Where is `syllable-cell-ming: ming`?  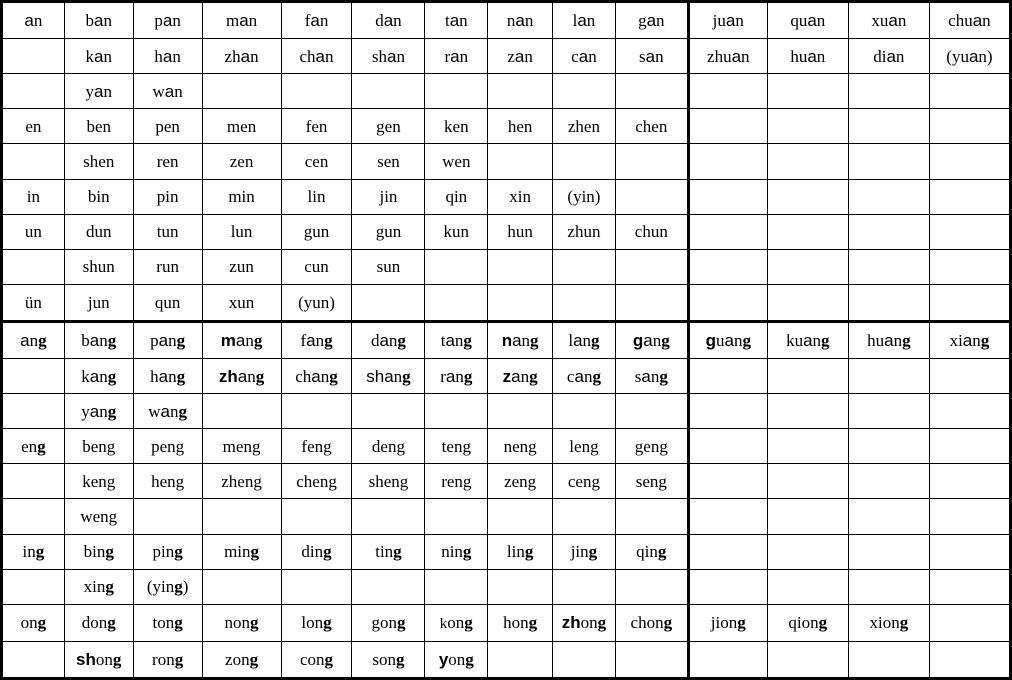 syllable-cell-ming: ming is located at coordinates (241, 551).